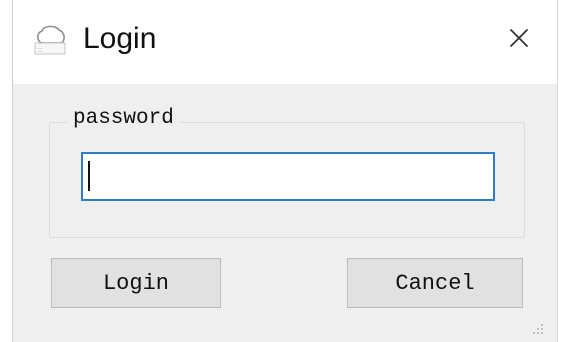 The height and width of the screenshot is (342, 565). I want to click on cancel-button: Cancel, so click(435, 283).